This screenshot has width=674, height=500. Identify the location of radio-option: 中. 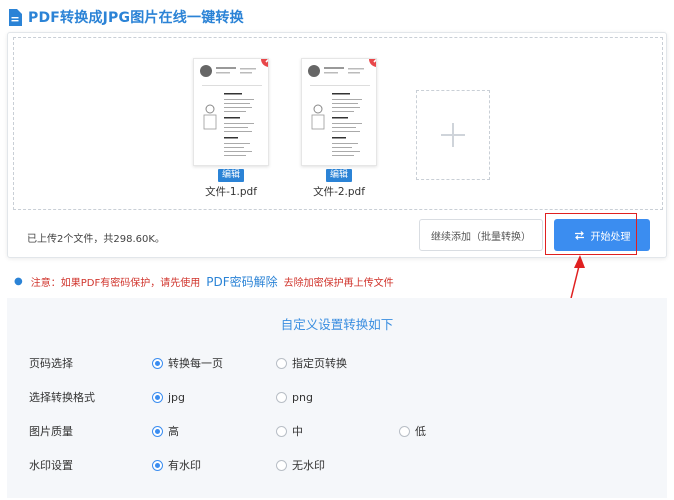
(289, 431).